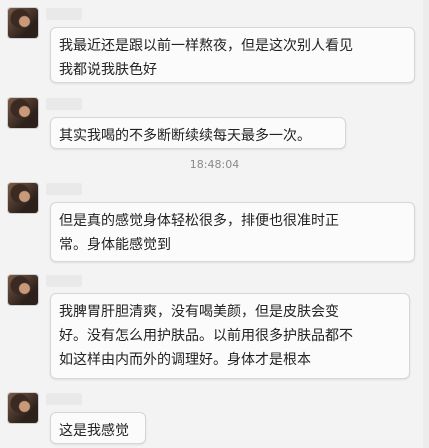 The width and height of the screenshot is (429, 448). What do you see at coordinates (232, 55) in the screenshot?
I see `message-bubble: 我最近还是跟以前一样熬夜，但是这次别人看见 我都说我肤色好` at bounding box center [232, 55].